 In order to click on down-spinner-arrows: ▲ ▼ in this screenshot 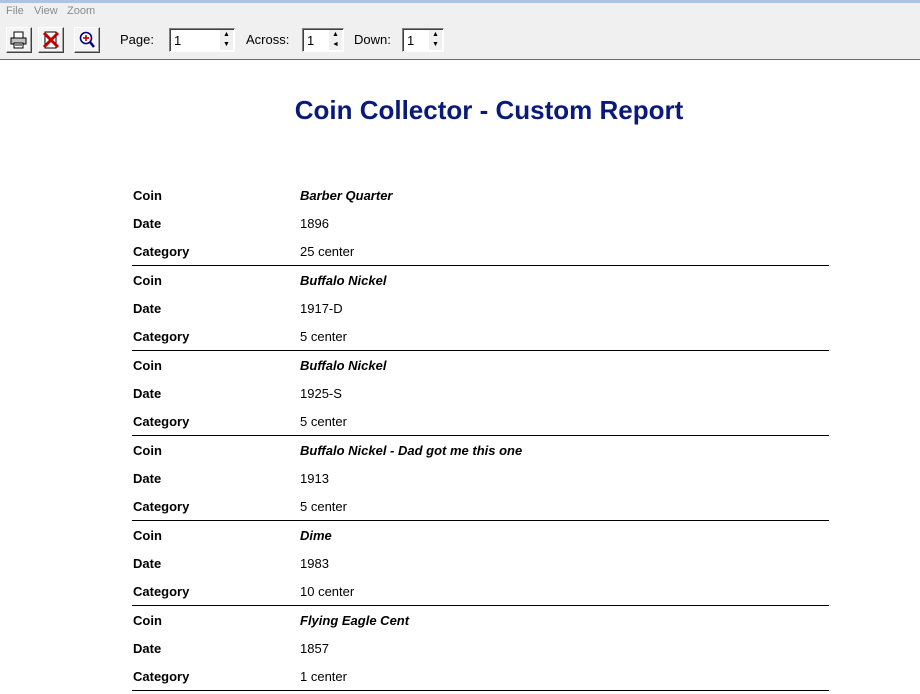, I will do `click(435, 40)`.